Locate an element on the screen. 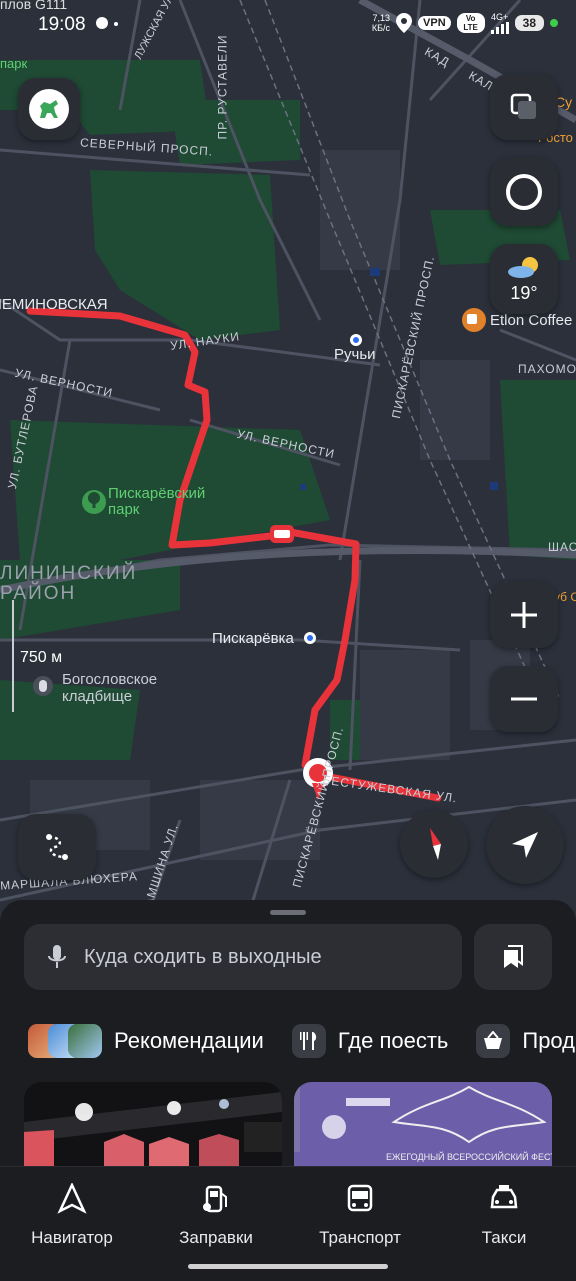 The height and width of the screenshot is (1281, 576). search-input: Куда сходить в выходные is located at coordinates (203, 957).